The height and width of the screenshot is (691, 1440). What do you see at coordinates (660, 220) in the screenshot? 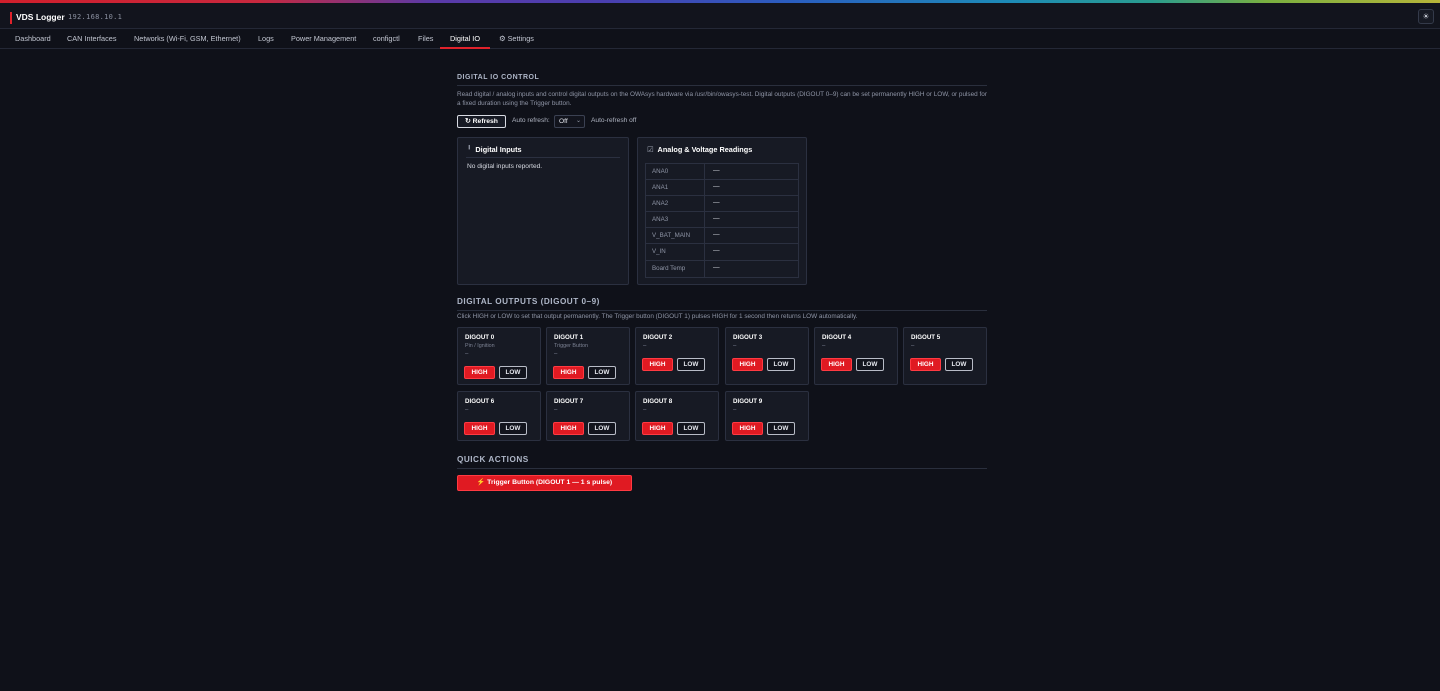
I see `reading-label: ANA3` at bounding box center [660, 220].